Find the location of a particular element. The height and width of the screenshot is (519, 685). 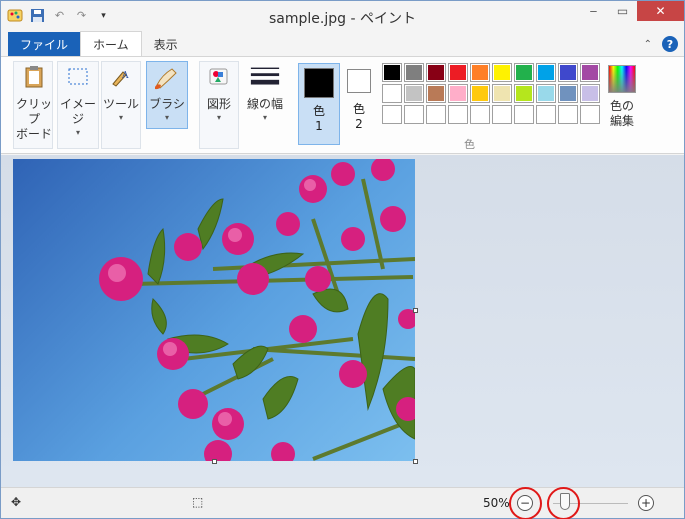

clipboard-icon is located at coordinates (34, 77).